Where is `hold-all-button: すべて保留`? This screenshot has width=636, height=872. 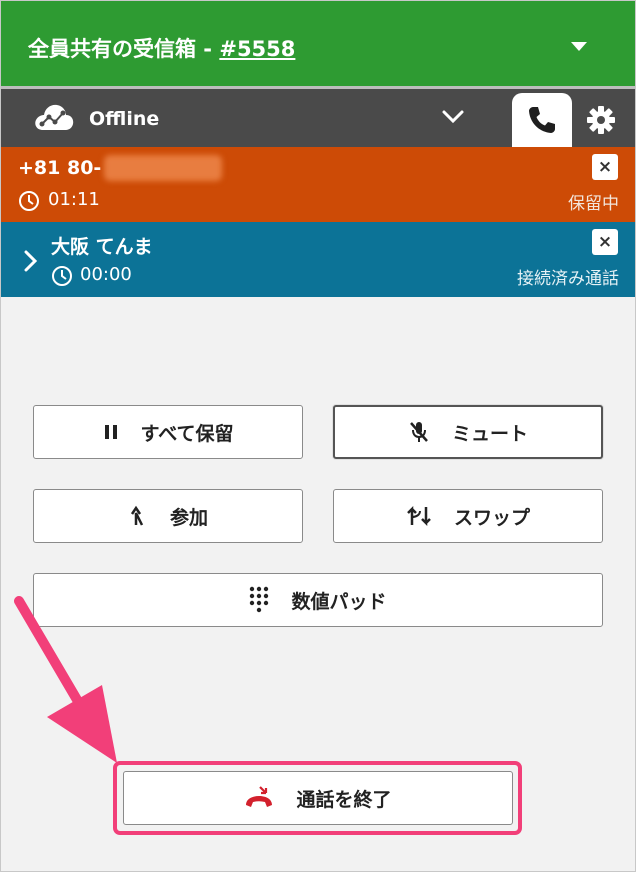
hold-all-button: すべて保留 is located at coordinates (168, 432).